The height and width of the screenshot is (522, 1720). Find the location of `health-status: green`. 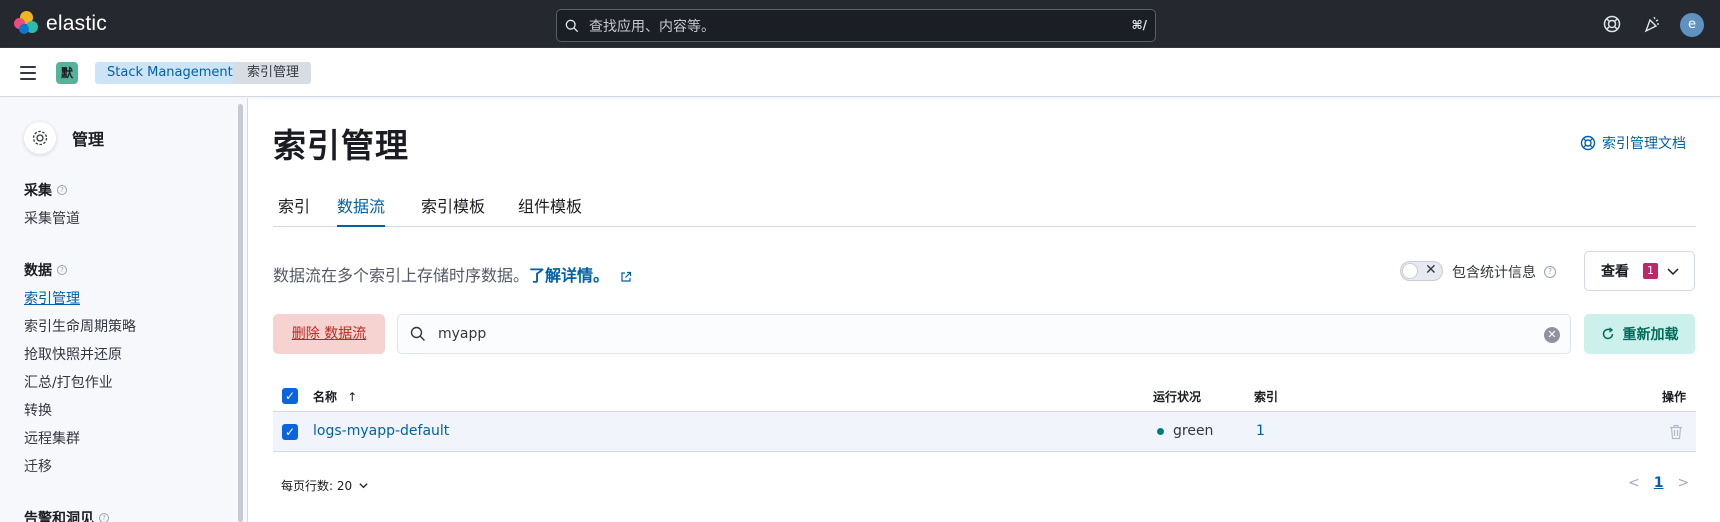

health-status: green is located at coordinates (1185, 431).